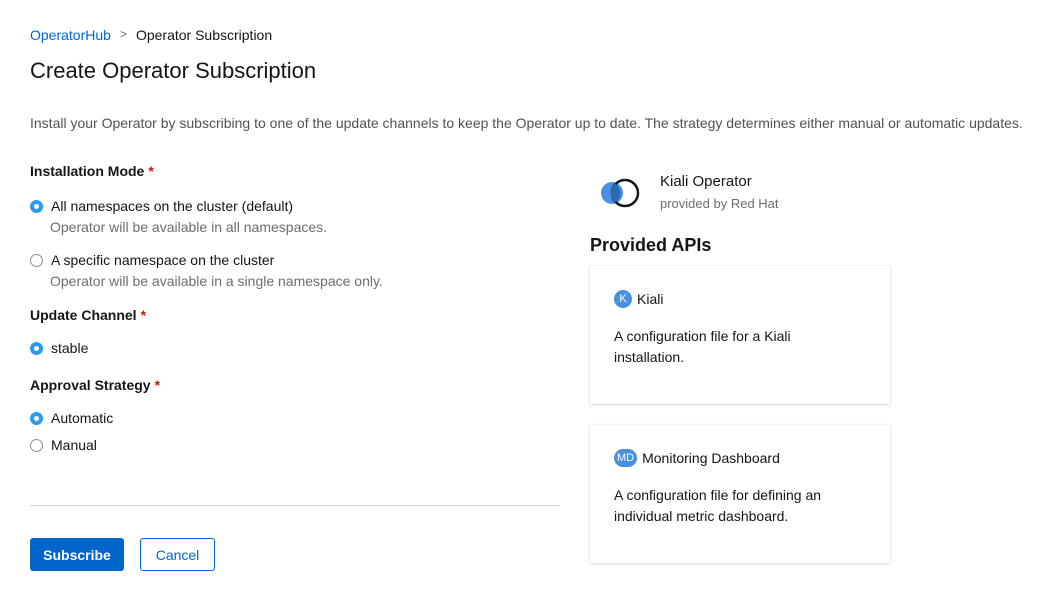  Describe the element at coordinates (295, 348) in the screenshot. I see `radio-stable: stable` at that location.